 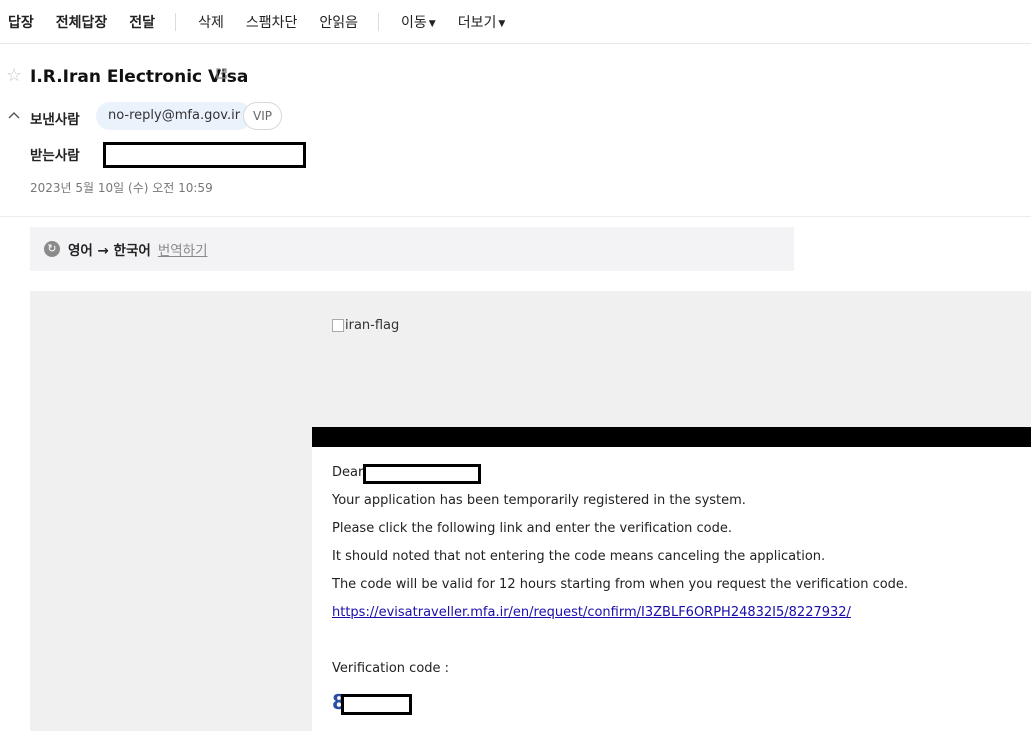 I want to click on sender-email-chip: no-reply@mfa.gov.ir, so click(x=174, y=116).